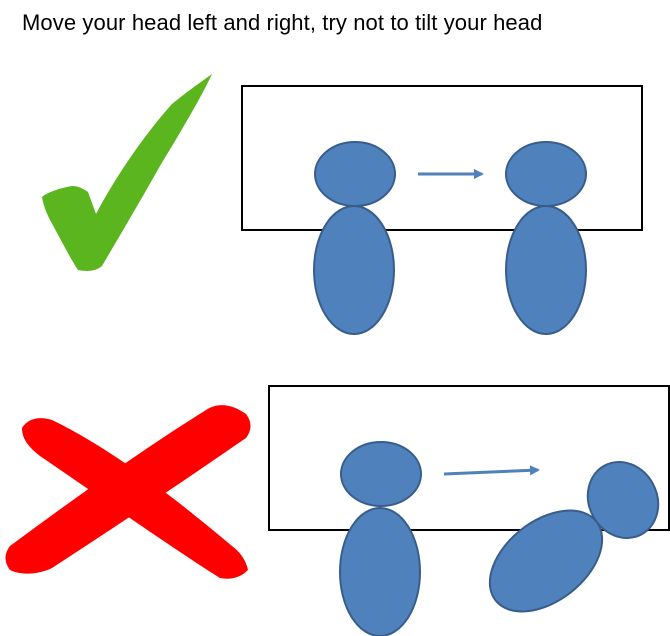 The width and height of the screenshot is (670, 636). I want to click on incorrect-figure-start, so click(380, 538).